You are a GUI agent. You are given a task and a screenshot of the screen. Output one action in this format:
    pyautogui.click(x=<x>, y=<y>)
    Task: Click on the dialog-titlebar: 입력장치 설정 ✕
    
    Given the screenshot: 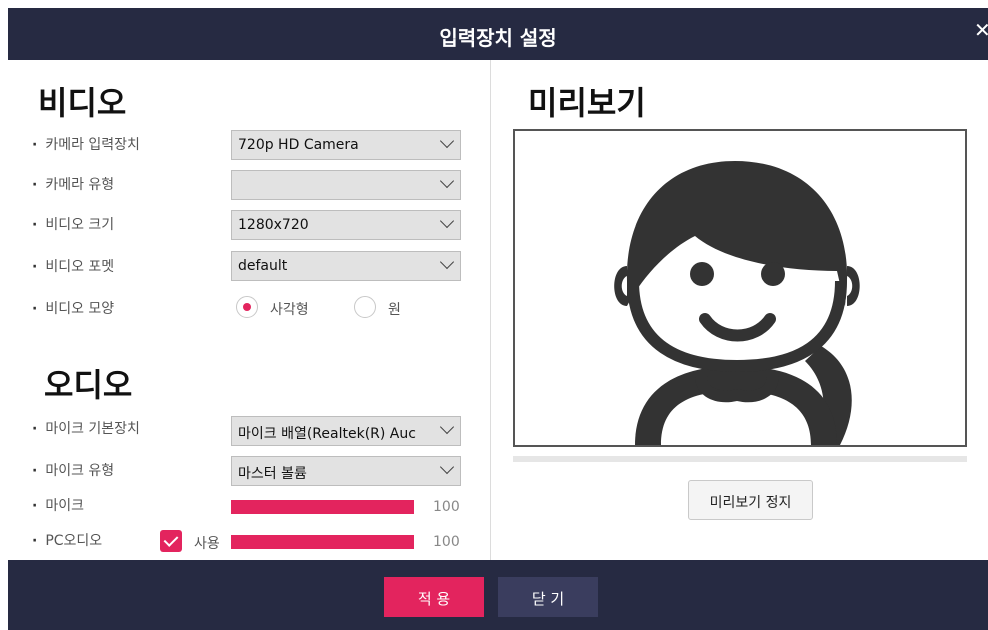 What is the action you would take?
    pyautogui.click(x=498, y=34)
    